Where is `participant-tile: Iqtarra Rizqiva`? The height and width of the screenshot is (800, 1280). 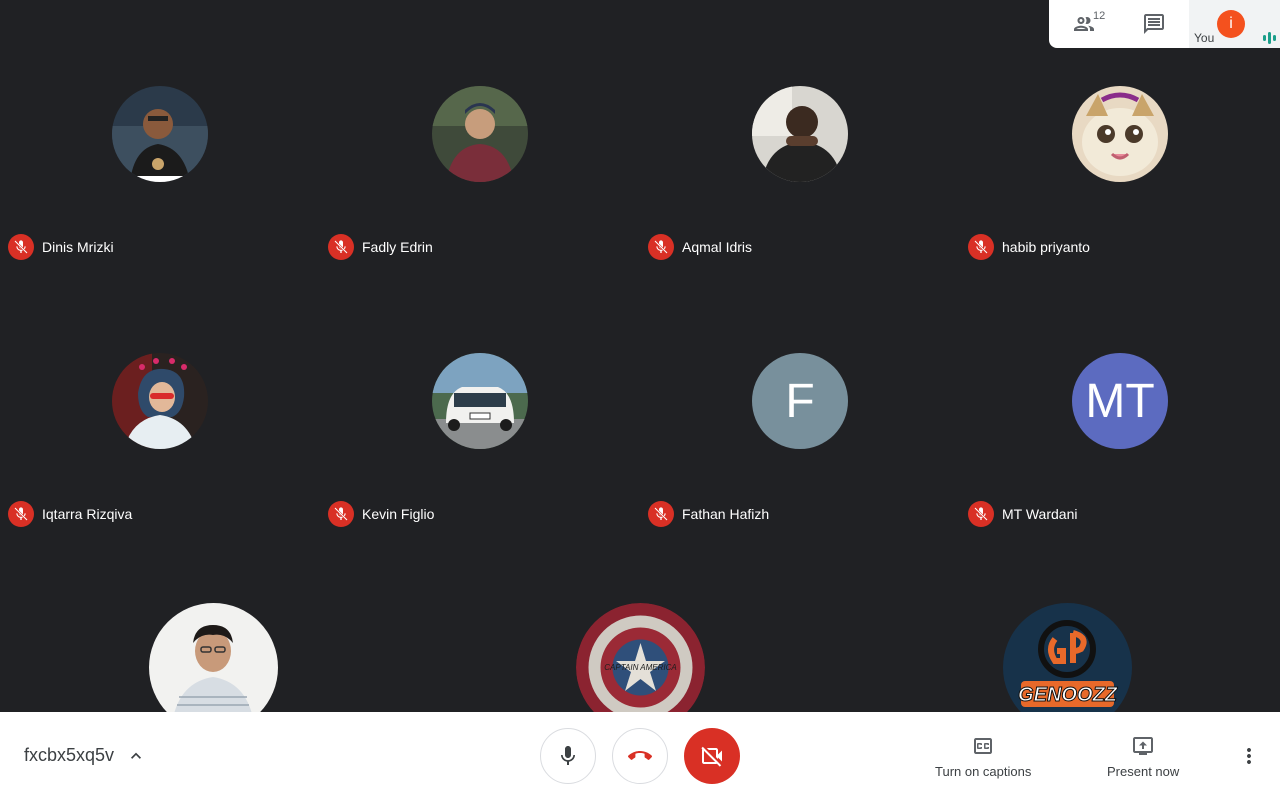 participant-tile: Iqtarra Rizqiva is located at coordinates (160, 400).